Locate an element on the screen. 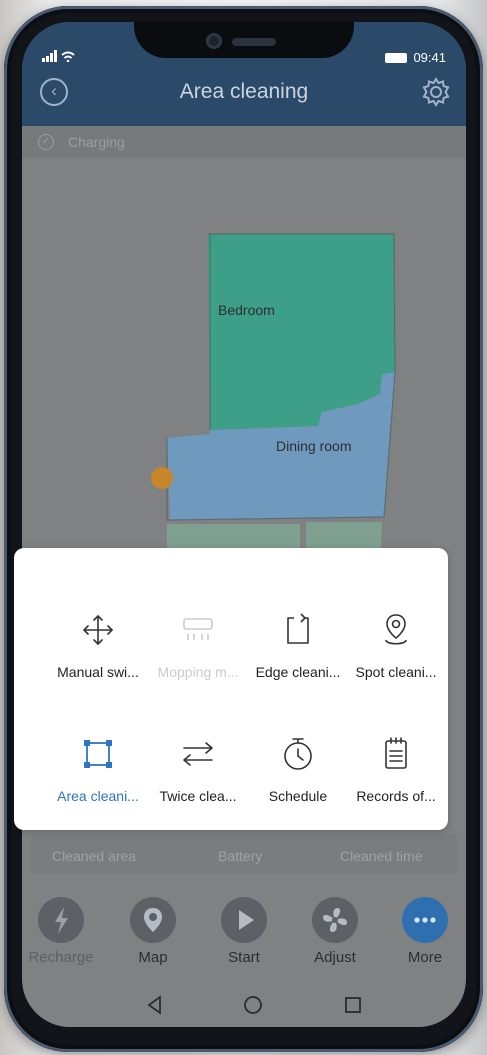 Image resolution: width=487 pixels, height=1055 pixels. status-right: 09:41 is located at coordinates (415, 57).